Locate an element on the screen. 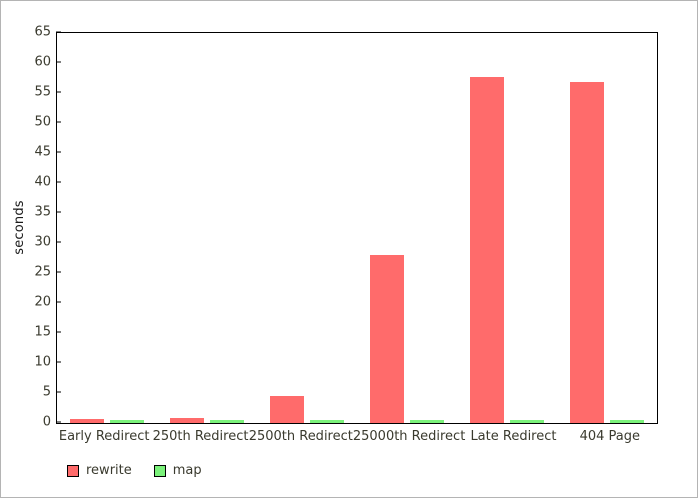 The image size is (700, 500). y-tick-label: 20 is located at coordinates (42, 302).